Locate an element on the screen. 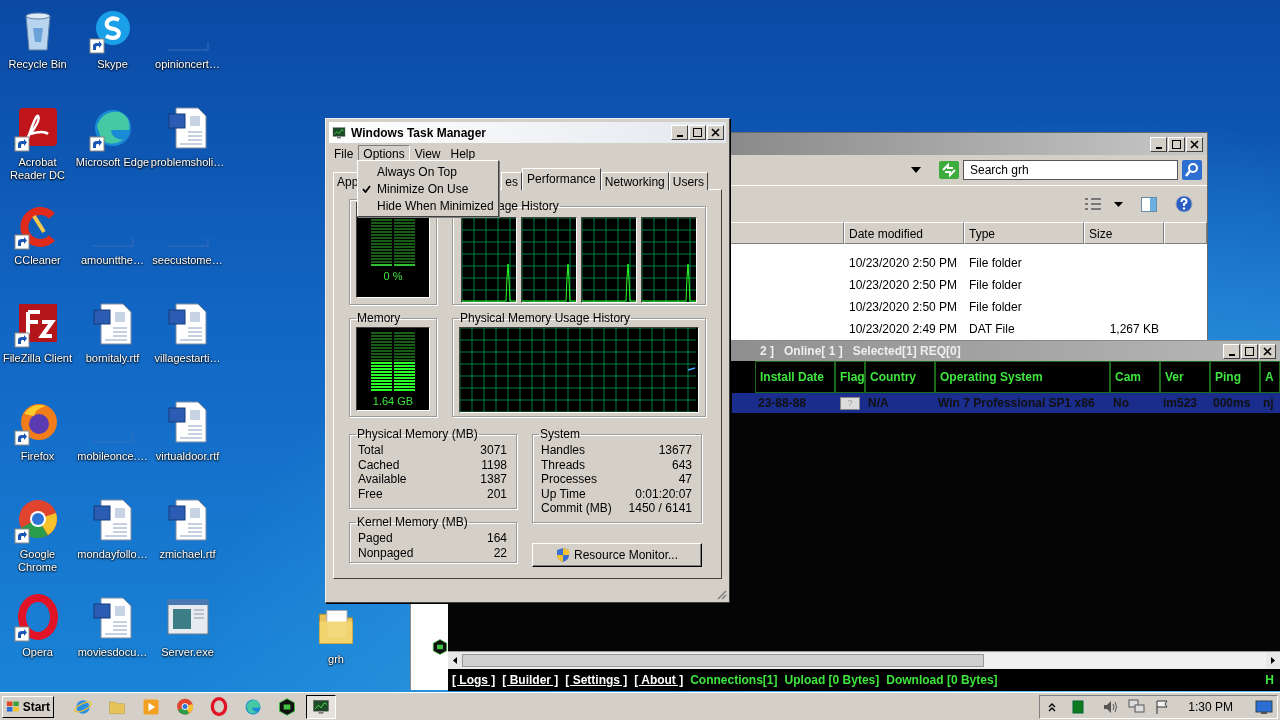 This screenshot has width=1280, height=720. column-header: Country is located at coordinates (900, 377).